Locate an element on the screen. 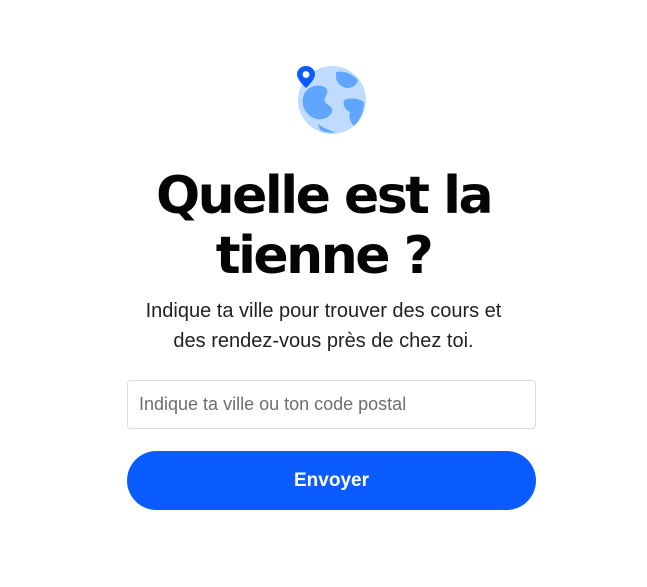 Image resolution: width=647 pixels, height=587 pixels. submit-button: Envoyer is located at coordinates (331, 480).